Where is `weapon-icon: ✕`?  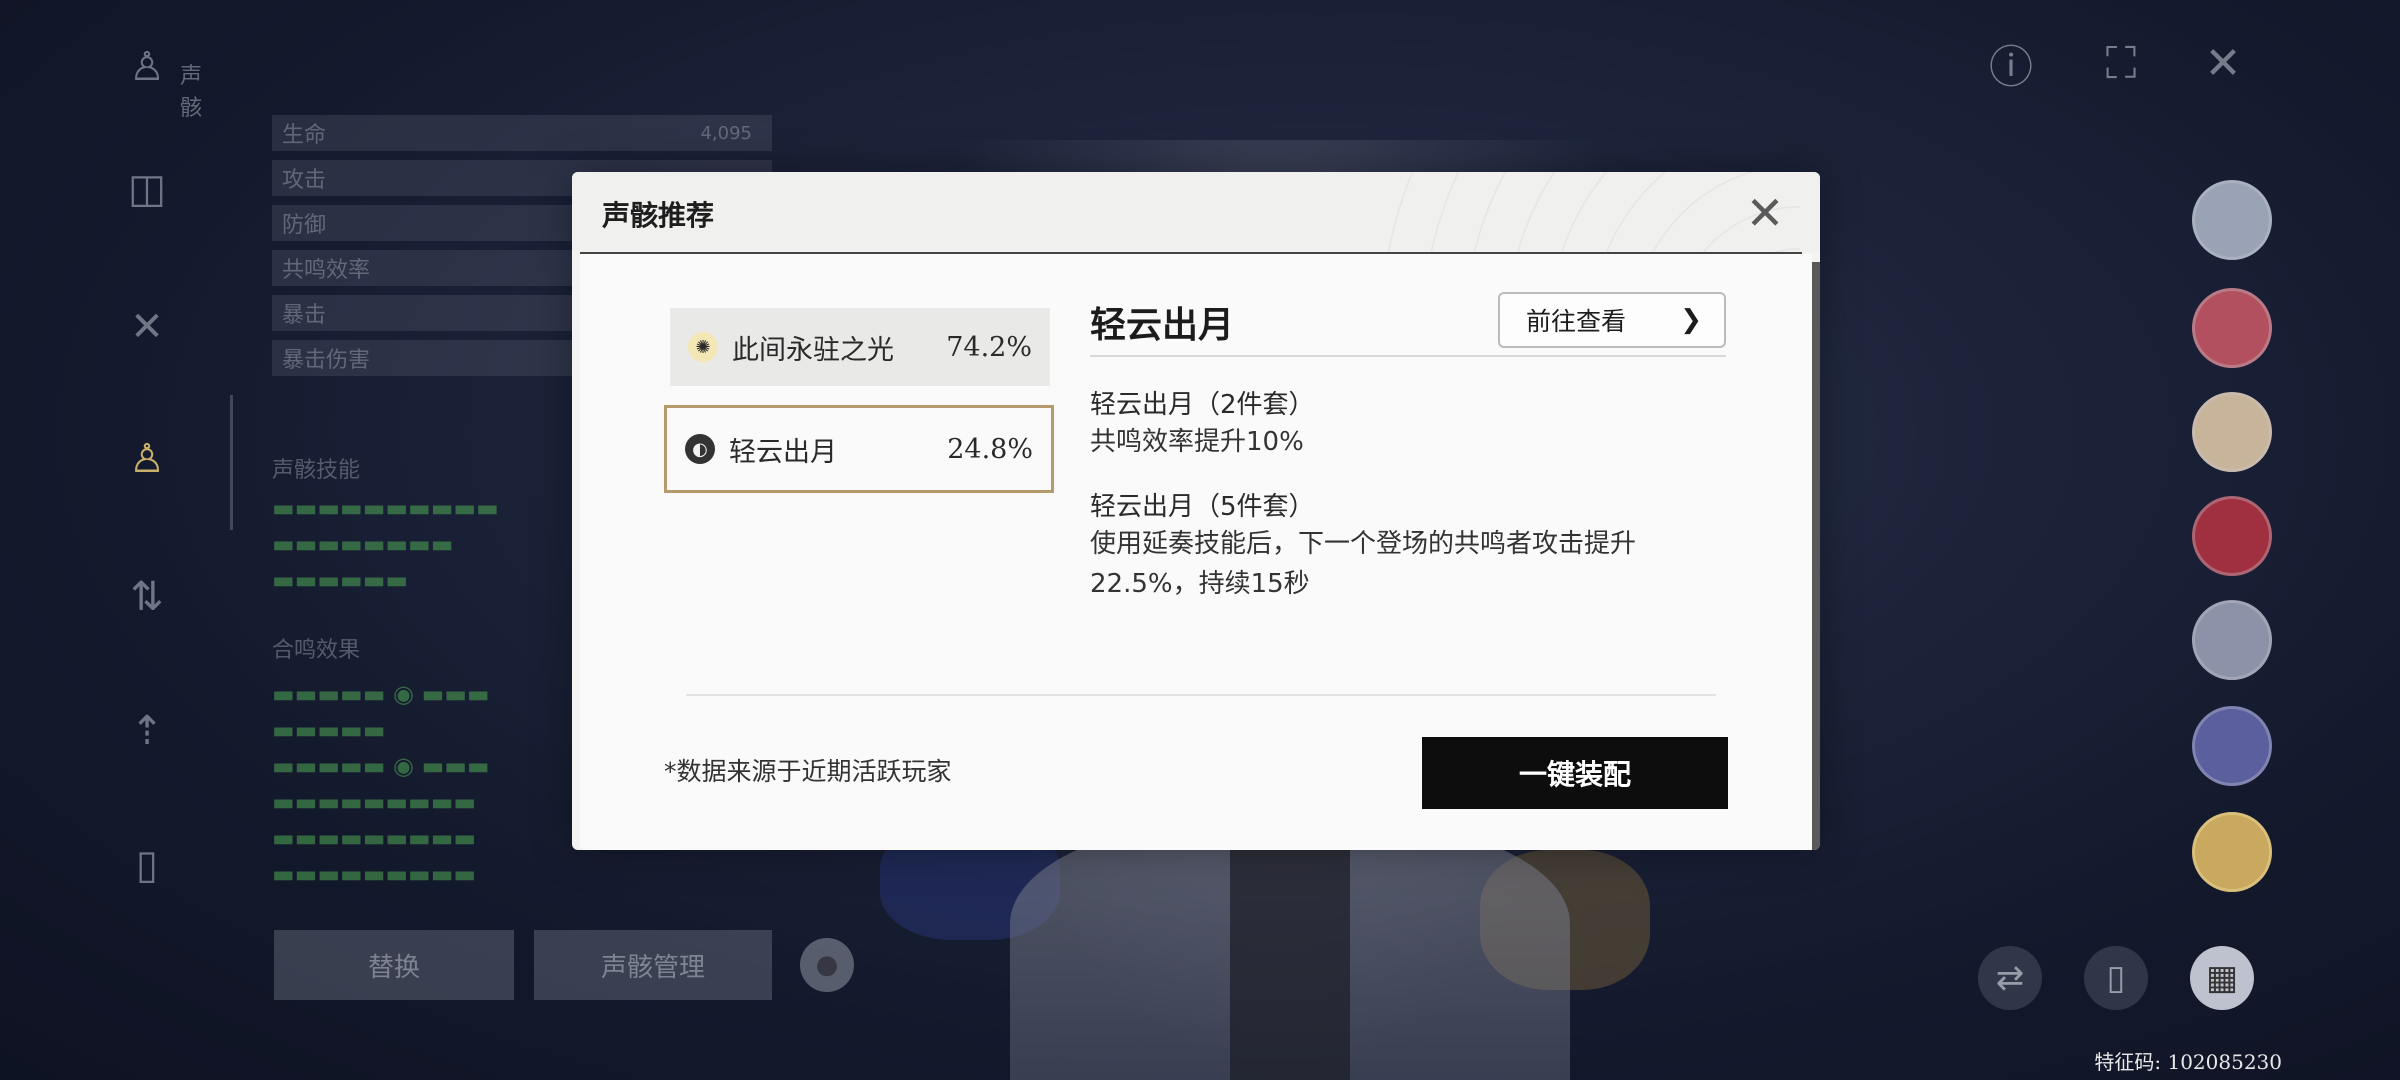 weapon-icon: ✕ is located at coordinates (147, 327).